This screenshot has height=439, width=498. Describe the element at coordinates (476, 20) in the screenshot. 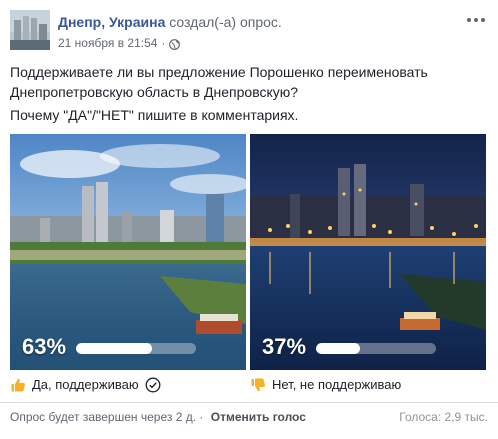

I see `more-dots-icon` at that location.